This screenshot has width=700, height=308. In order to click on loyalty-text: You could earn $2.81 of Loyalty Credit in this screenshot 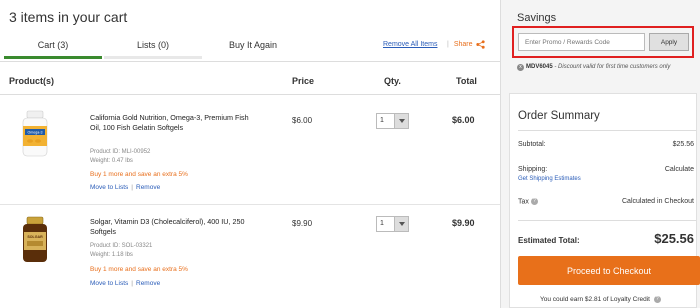, I will do `click(595, 300)`.